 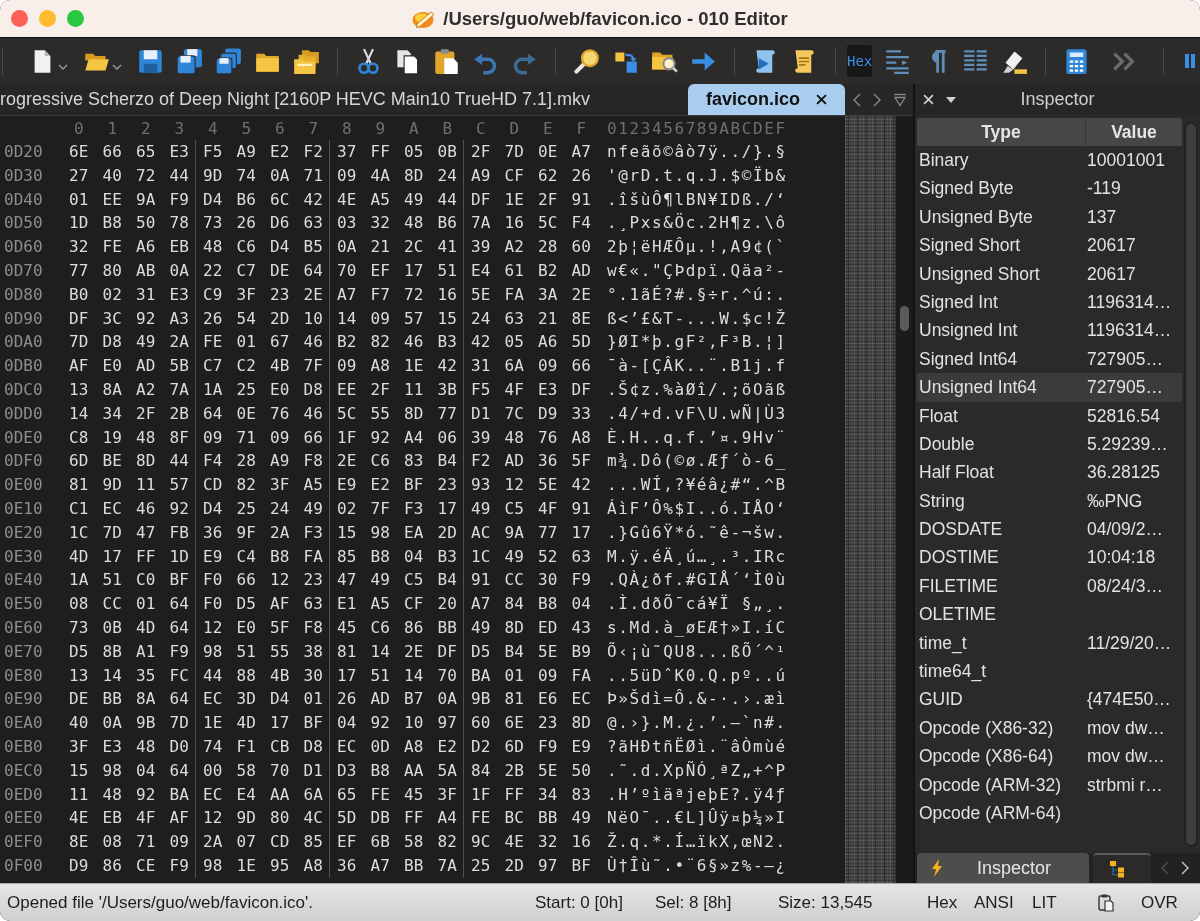 I want to click on byte-value: E9, so click(x=581, y=746).